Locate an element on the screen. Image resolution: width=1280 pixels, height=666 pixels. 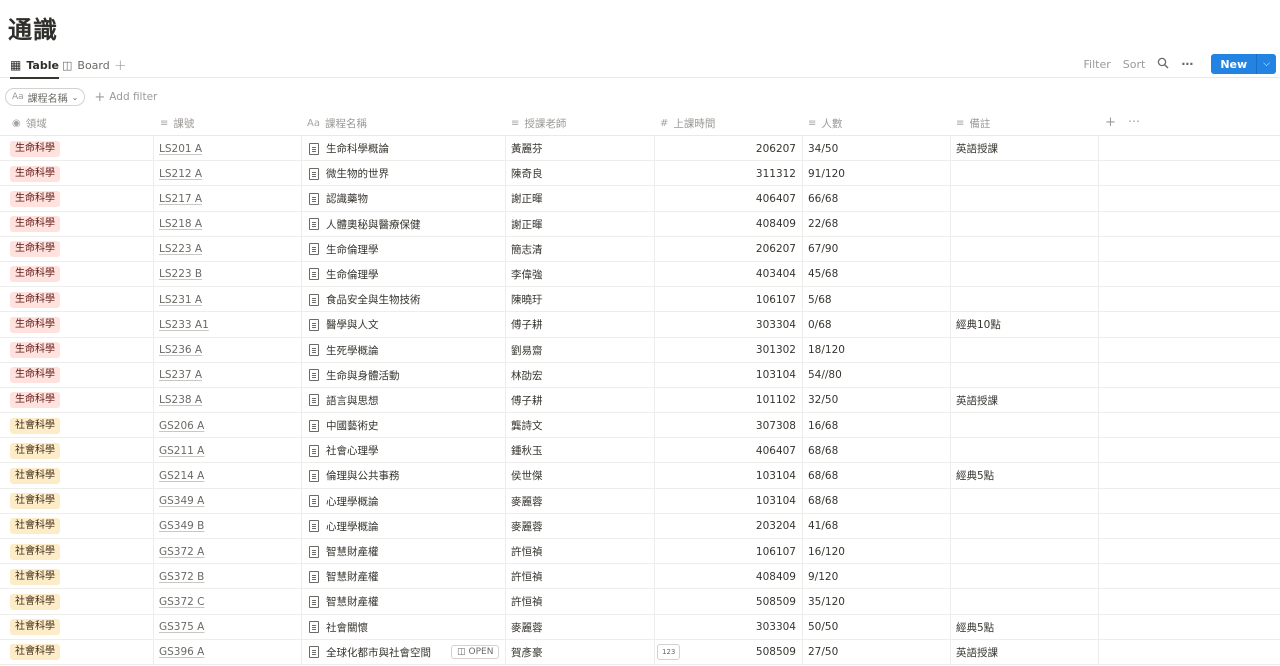
course-name-cell: 倫理與公共事務 is located at coordinates (354, 475).